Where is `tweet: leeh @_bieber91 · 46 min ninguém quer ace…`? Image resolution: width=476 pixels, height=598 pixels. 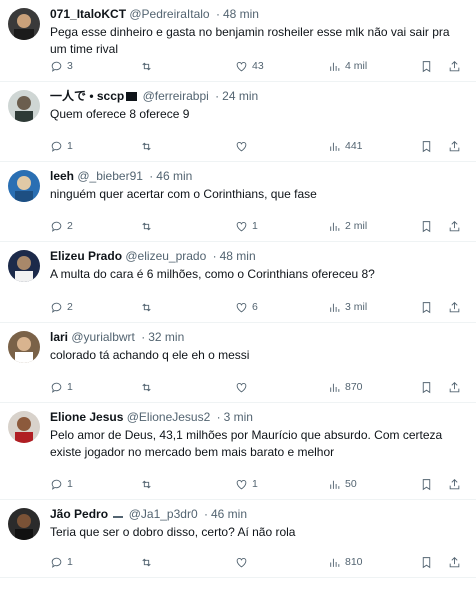 tweet: leeh @_bieber91 · 46 min ninguém quer ace… is located at coordinates (238, 202).